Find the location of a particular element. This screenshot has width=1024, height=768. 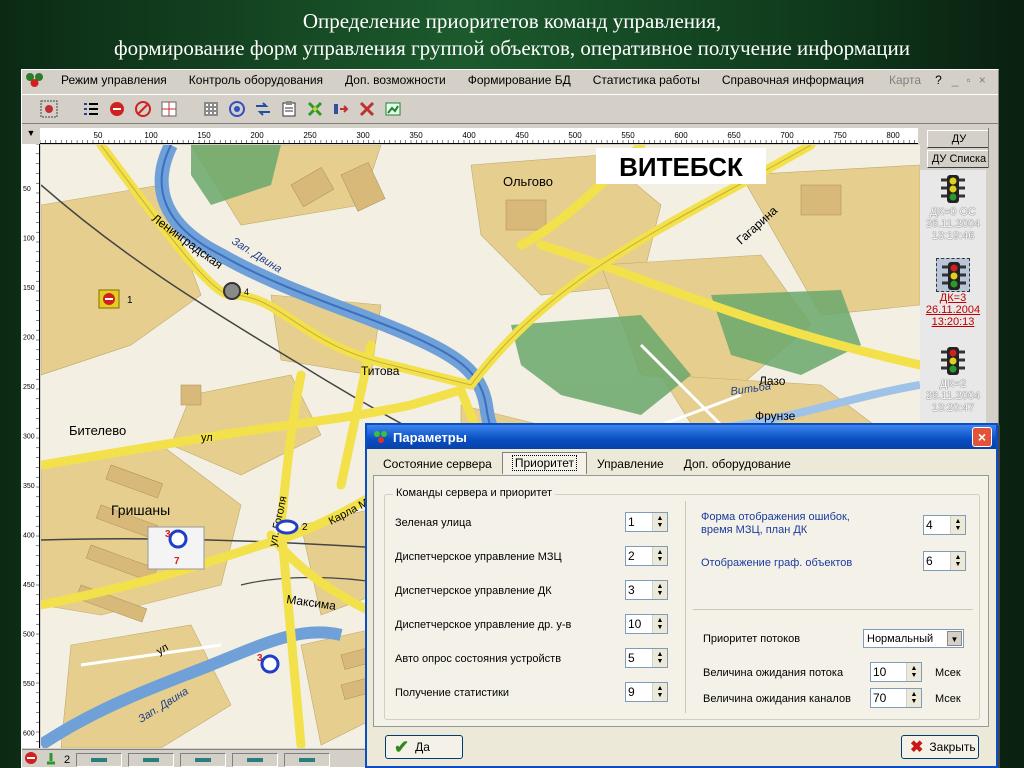

map-object-7-label: 7 is located at coordinates (177, 561).